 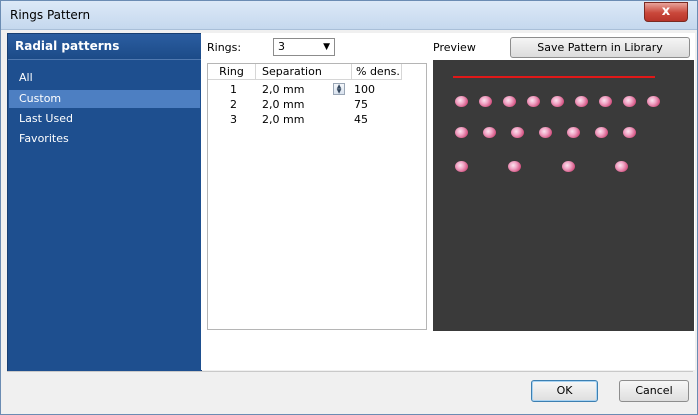 What do you see at coordinates (350, 371) in the screenshot?
I see `footer-divider` at bounding box center [350, 371].